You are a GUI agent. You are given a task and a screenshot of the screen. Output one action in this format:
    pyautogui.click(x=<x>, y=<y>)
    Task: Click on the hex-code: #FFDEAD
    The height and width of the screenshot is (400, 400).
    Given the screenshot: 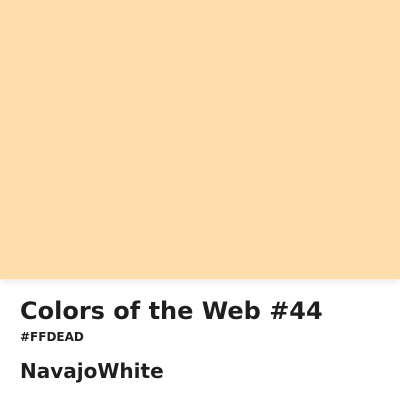 What is the action you would take?
    pyautogui.click(x=52, y=337)
    